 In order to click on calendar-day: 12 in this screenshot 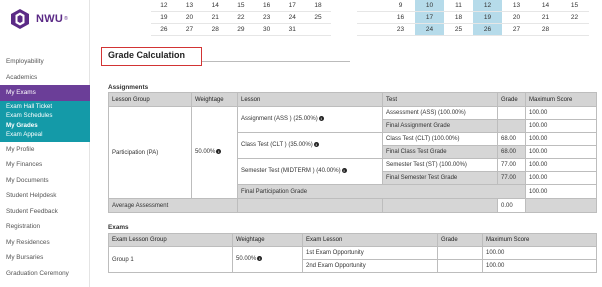, I will do `click(164, 6)`.